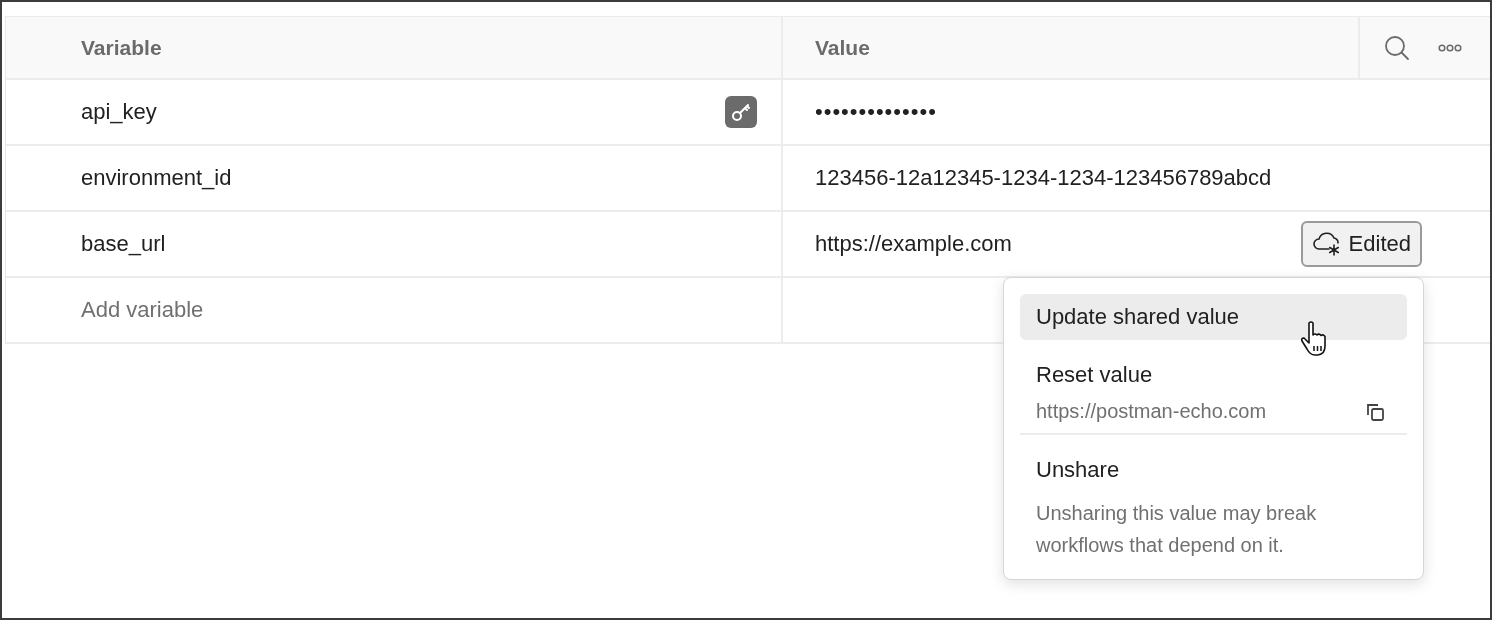 The width and height of the screenshot is (1492, 620). Describe the element at coordinates (1213, 375) in the screenshot. I see `menu-item: Reset value` at that location.